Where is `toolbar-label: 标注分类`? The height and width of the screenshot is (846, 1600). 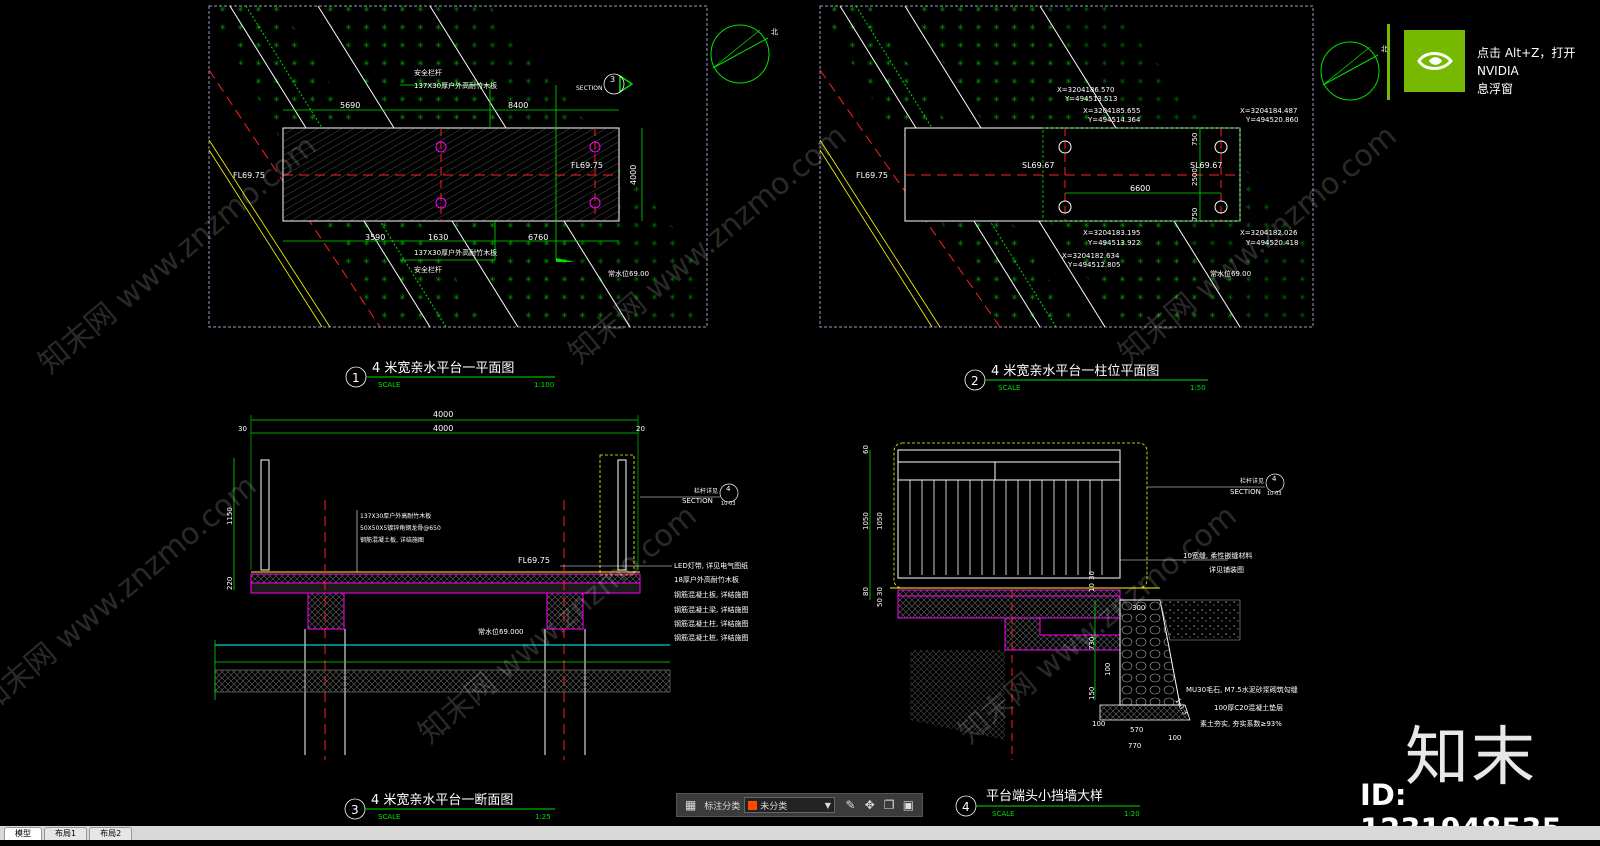 toolbar-label: 标注分类 is located at coordinates (722, 806).